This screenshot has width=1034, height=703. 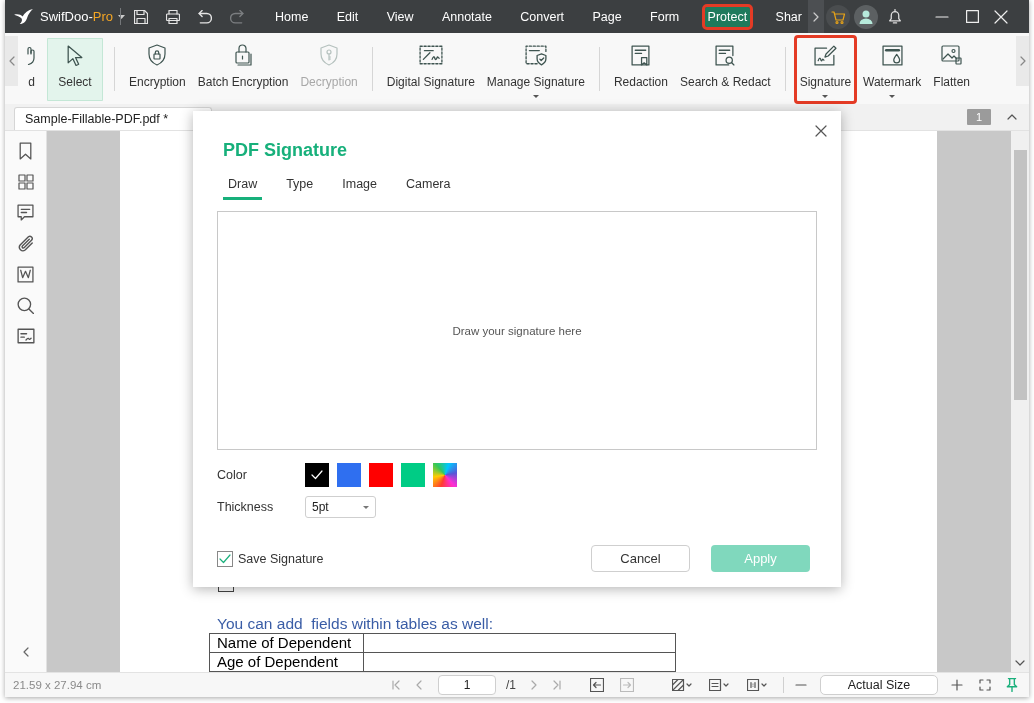 What do you see at coordinates (286, 662) in the screenshot?
I see `table-cell: Age of Dependent` at bounding box center [286, 662].